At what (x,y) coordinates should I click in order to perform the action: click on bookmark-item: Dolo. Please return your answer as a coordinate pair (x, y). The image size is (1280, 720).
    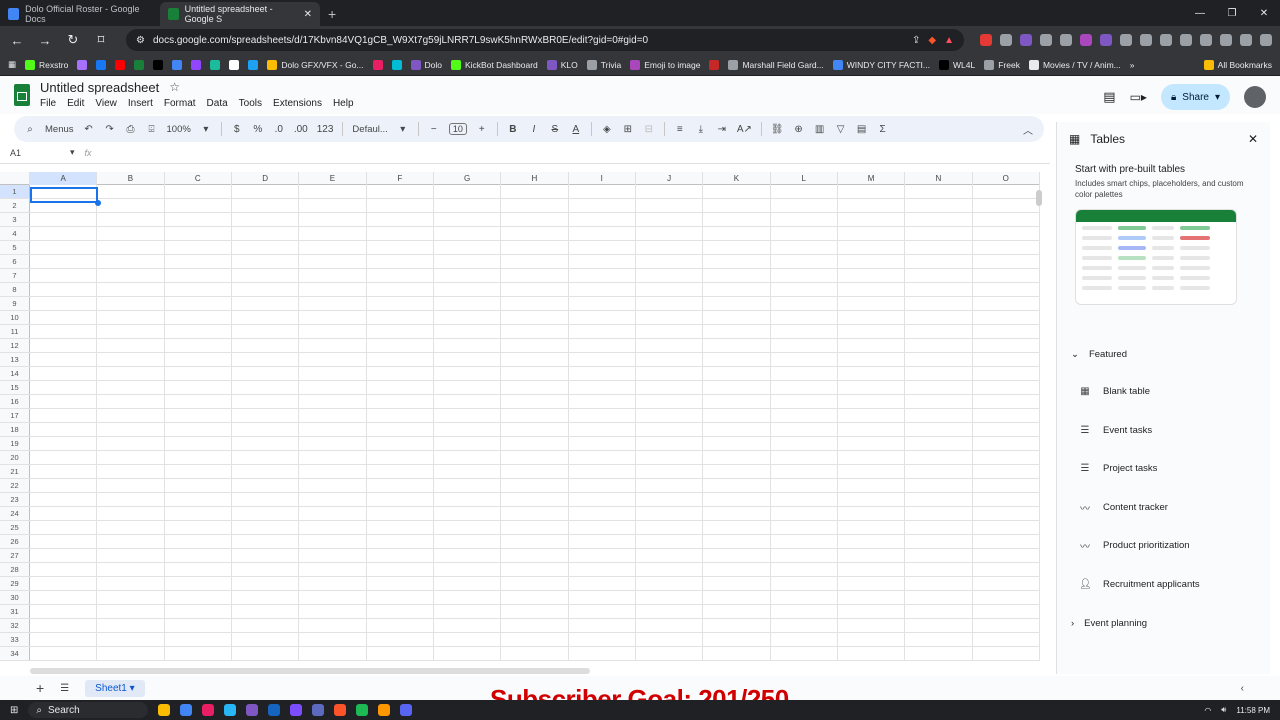
    Looking at the image, I should click on (426, 64).